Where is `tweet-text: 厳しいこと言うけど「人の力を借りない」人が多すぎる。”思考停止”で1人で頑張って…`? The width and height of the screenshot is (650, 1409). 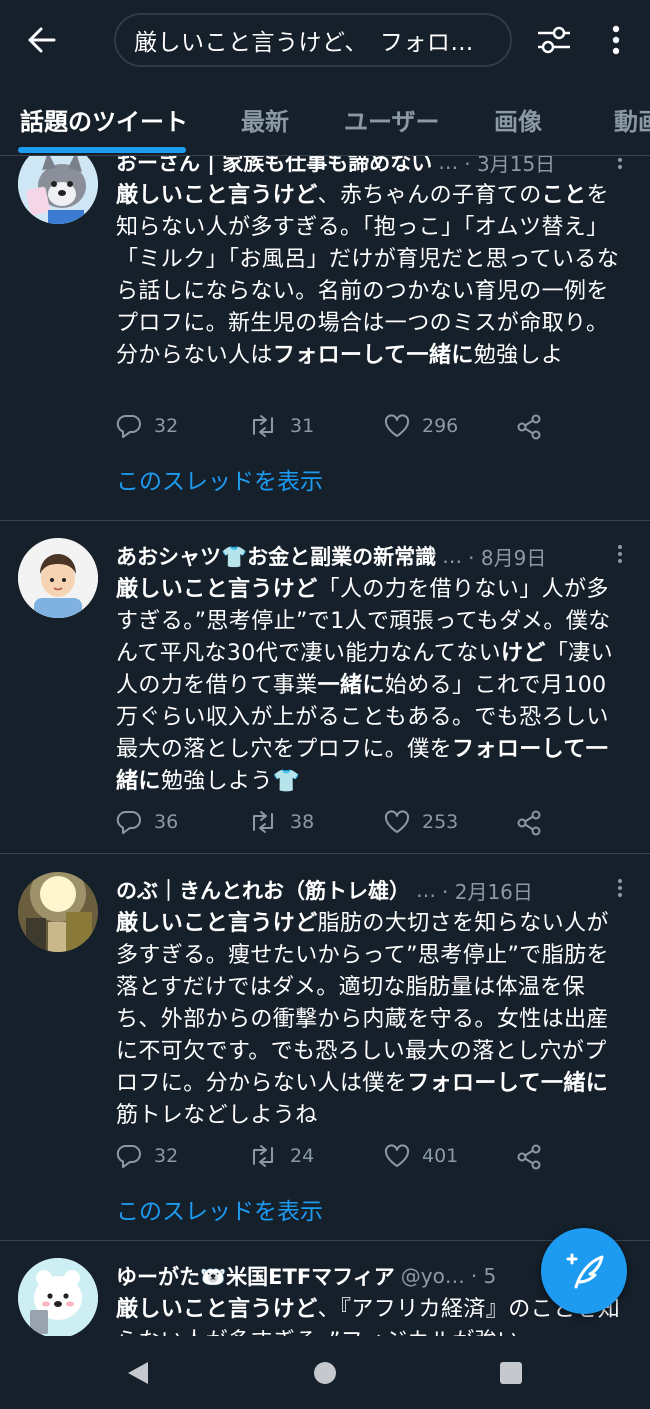
tweet-text: 厳しいこと言うけど「人の力を借りない」人が多すぎる。”思考停止”で1人で頑張って… is located at coordinates (365, 685).